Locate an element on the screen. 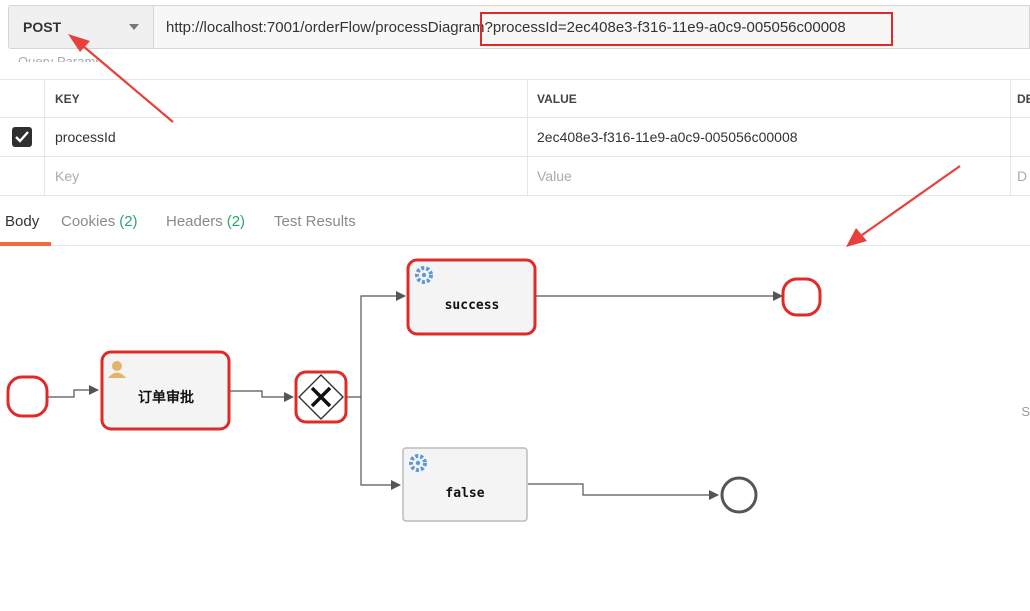 Image resolution: width=1030 pixels, height=611 pixels. tab-test-results: Test Results is located at coordinates (315, 221).